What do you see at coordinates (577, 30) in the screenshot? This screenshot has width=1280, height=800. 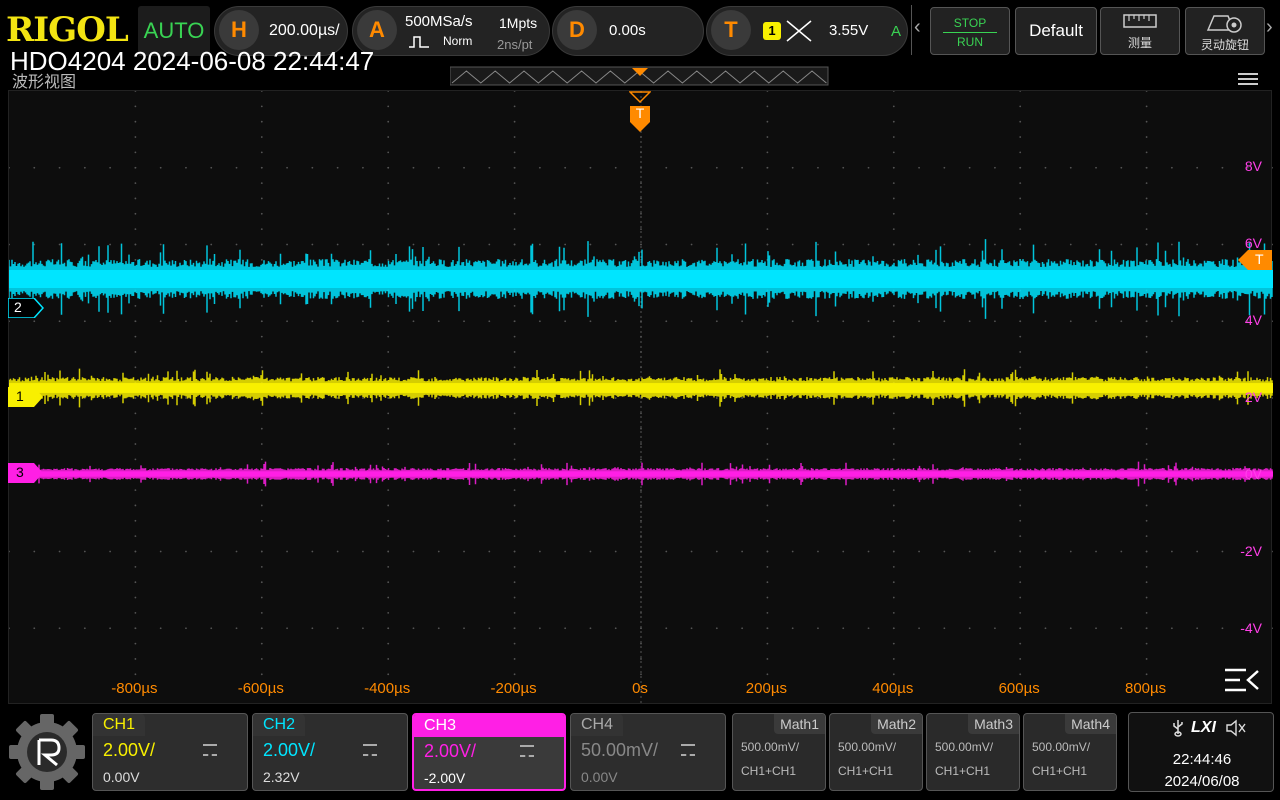 I see `delay-d-icon: D` at bounding box center [577, 30].